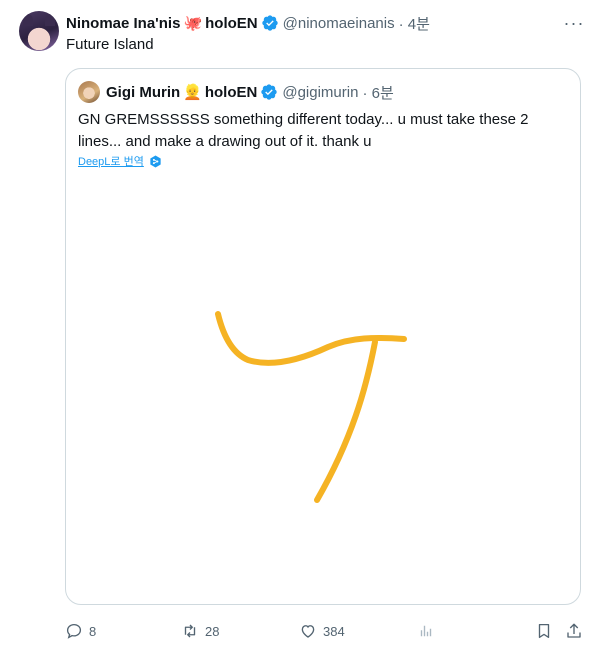  I want to click on bookmark-button, so click(547, 631).